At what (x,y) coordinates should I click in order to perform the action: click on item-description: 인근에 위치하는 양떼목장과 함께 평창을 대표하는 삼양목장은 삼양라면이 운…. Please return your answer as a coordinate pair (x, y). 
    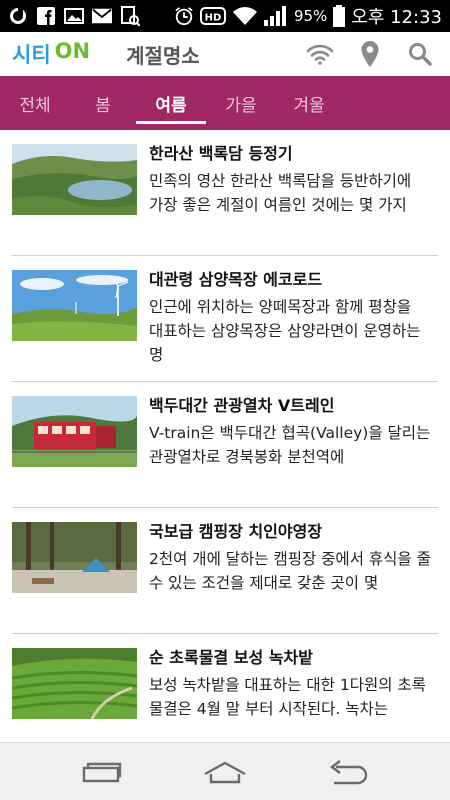
    Looking at the image, I should click on (285, 331).